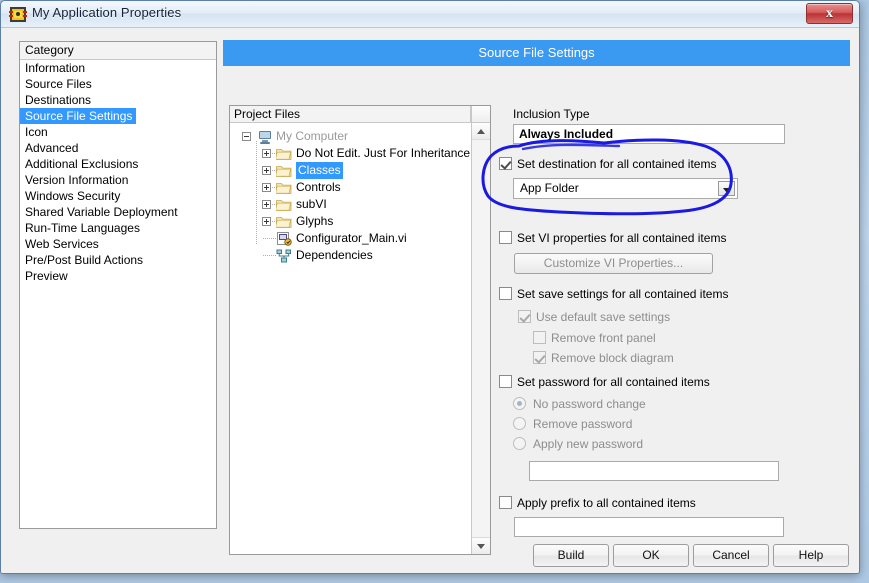 The height and width of the screenshot is (583, 869). I want to click on inclusion-type-value: Always Included, so click(649, 134).